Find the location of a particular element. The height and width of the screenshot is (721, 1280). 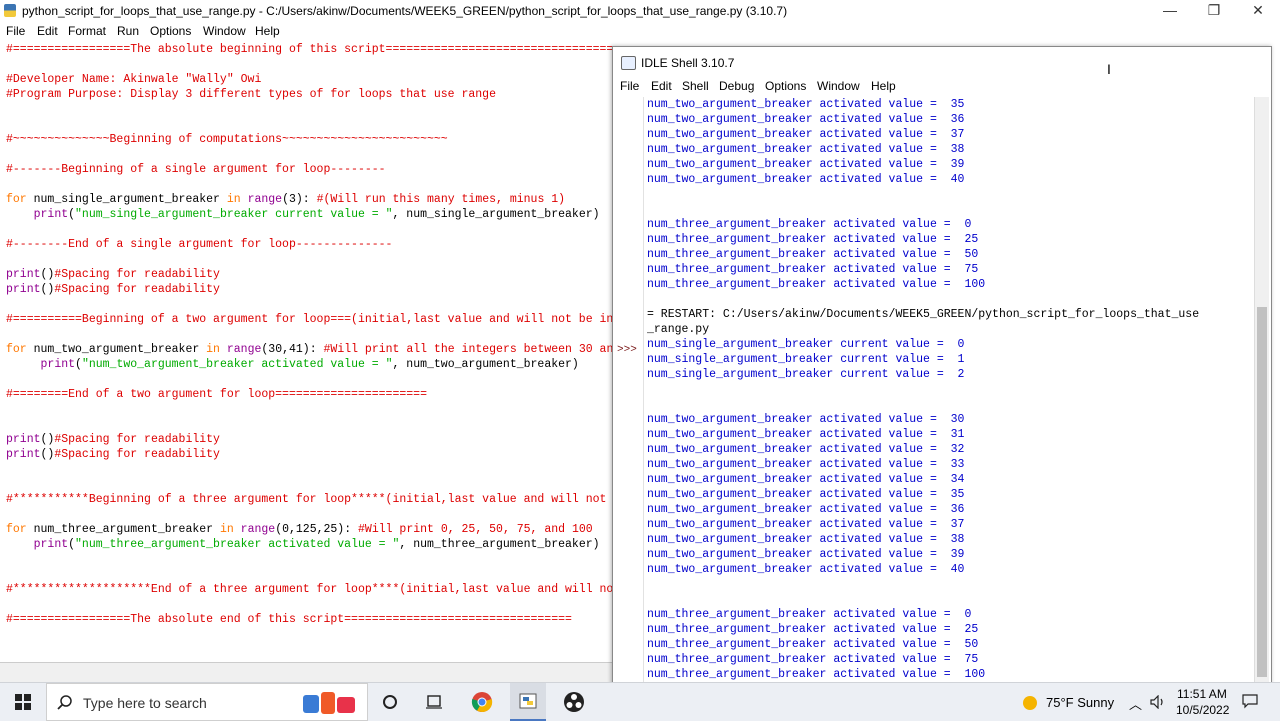

chrome-icon is located at coordinates (482, 702).